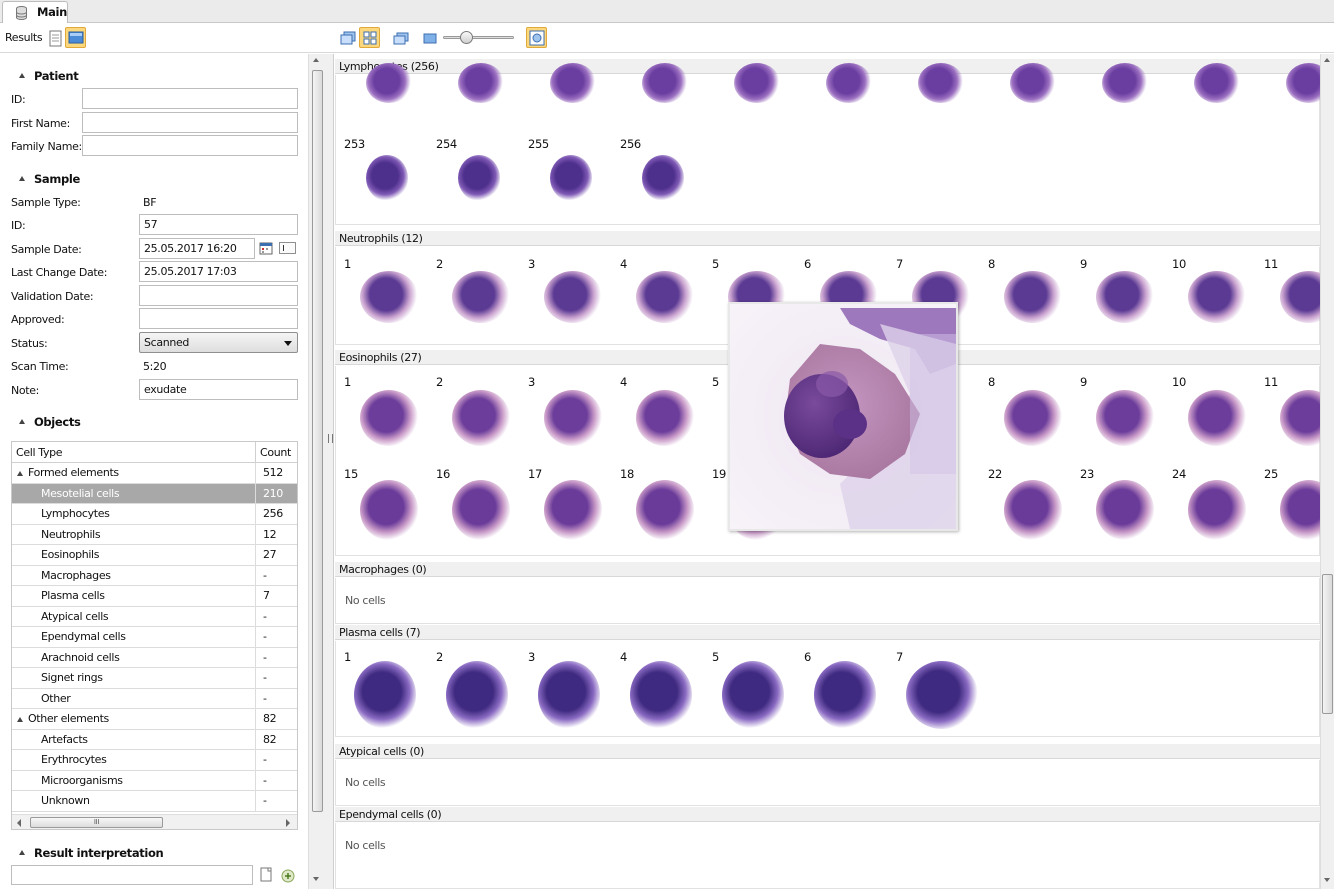  What do you see at coordinates (154, 596) in the screenshot?
I see `table-row: Plasma cells 7` at bounding box center [154, 596].